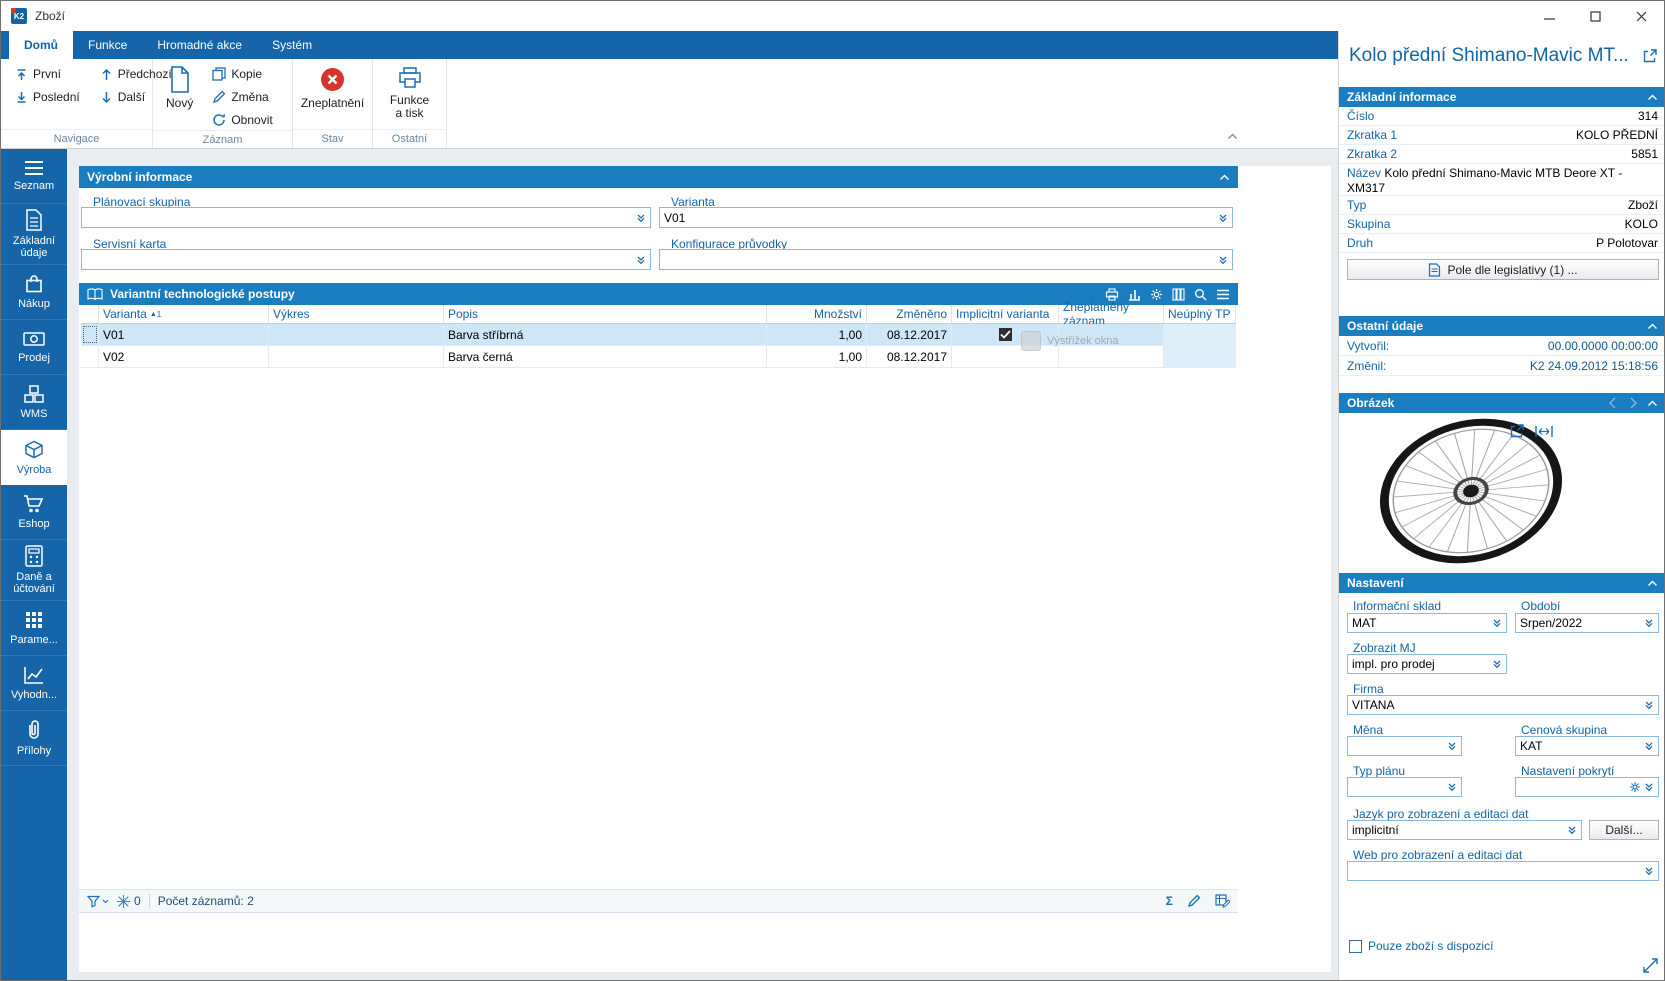  I want to click on invalidate-button: Zneplatnění, so click(332, 88).